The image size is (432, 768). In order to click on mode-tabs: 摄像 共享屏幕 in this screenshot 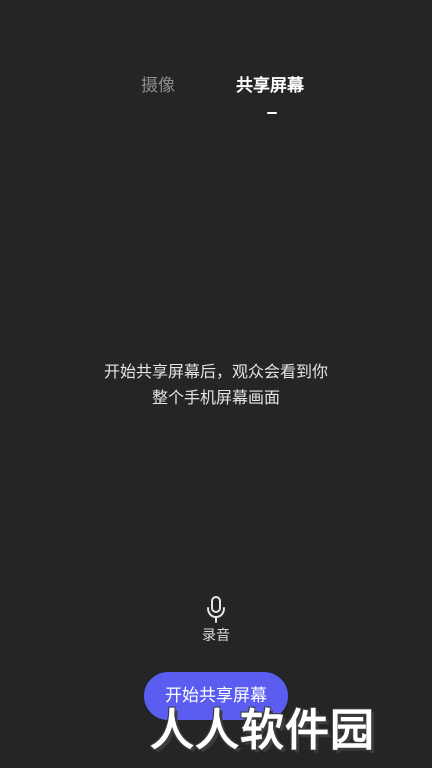, I will do `click(216, 97)`.